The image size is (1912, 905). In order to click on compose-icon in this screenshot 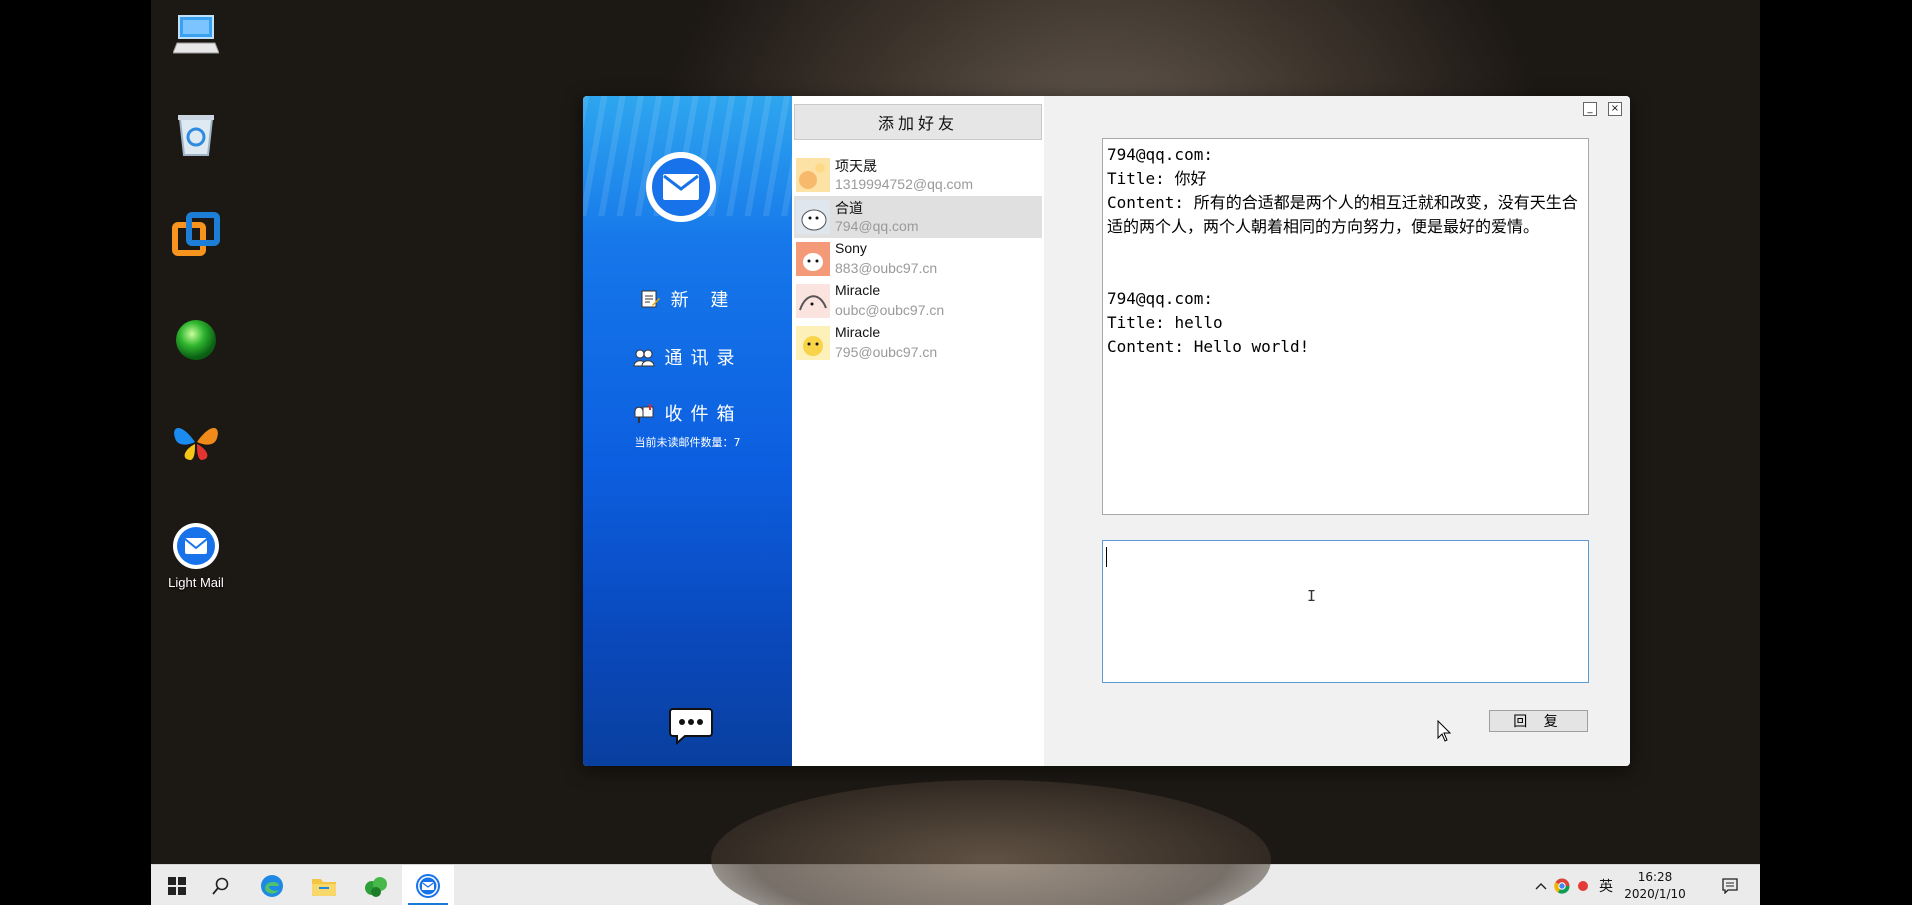, I will do `click(650, 299)`.